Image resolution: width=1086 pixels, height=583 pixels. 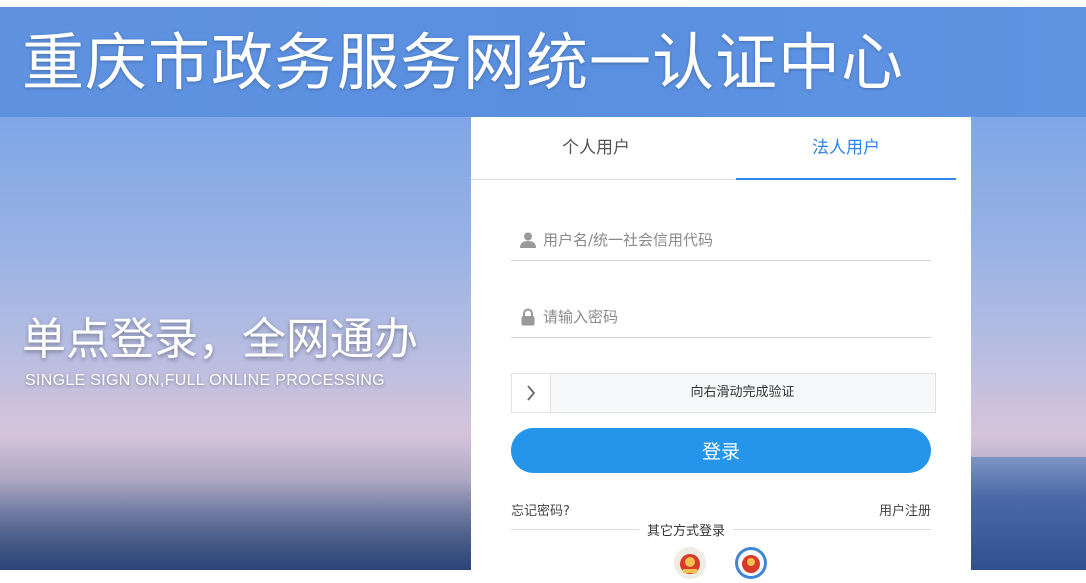 What do you see at coordinates (528, 240) in the screenshot?
I see `user-icon` at bounding box center [528, 240].